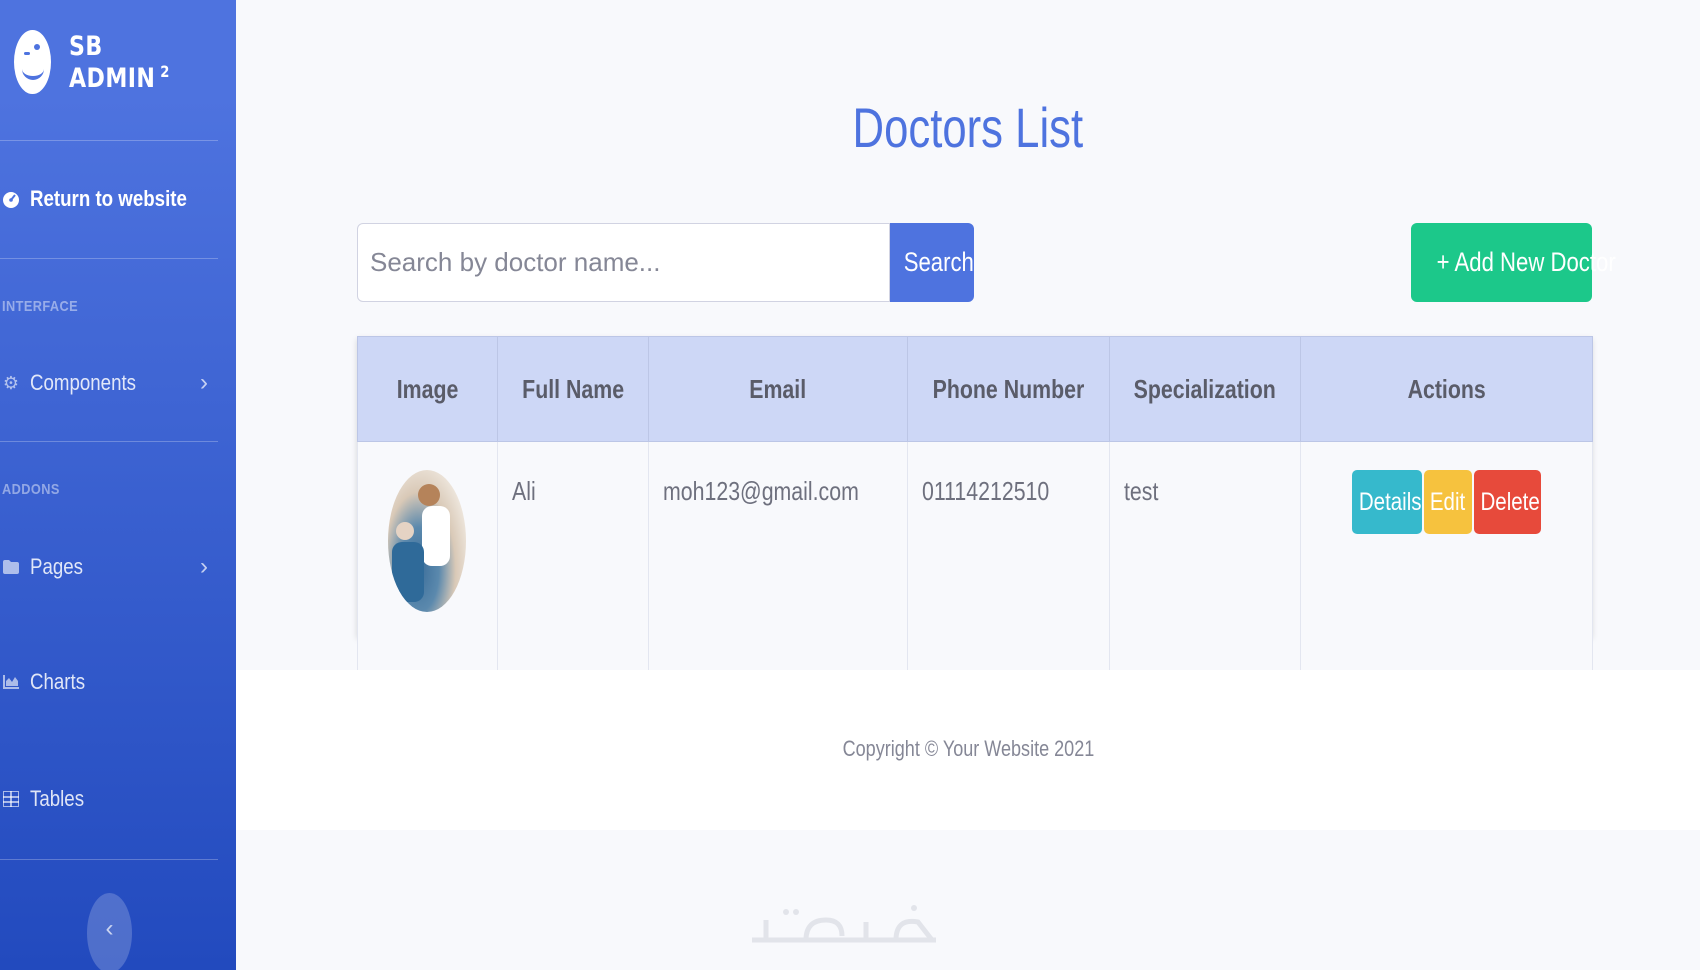 The height and width of the screenshot is (970, 1700). What do you see at coordinates (11, 682) in the screenshot?
I see `chart-area-icon` at bounding box center [11, 682].